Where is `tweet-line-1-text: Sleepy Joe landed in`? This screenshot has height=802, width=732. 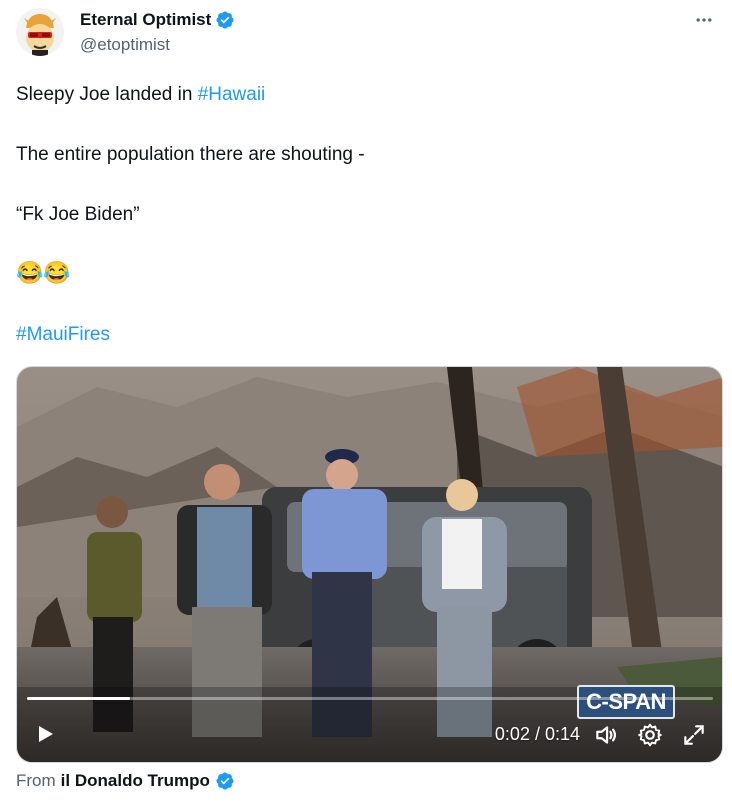
tweet-line-1-text: Sleepy Joe landed in is located at coordinates (107, 94).